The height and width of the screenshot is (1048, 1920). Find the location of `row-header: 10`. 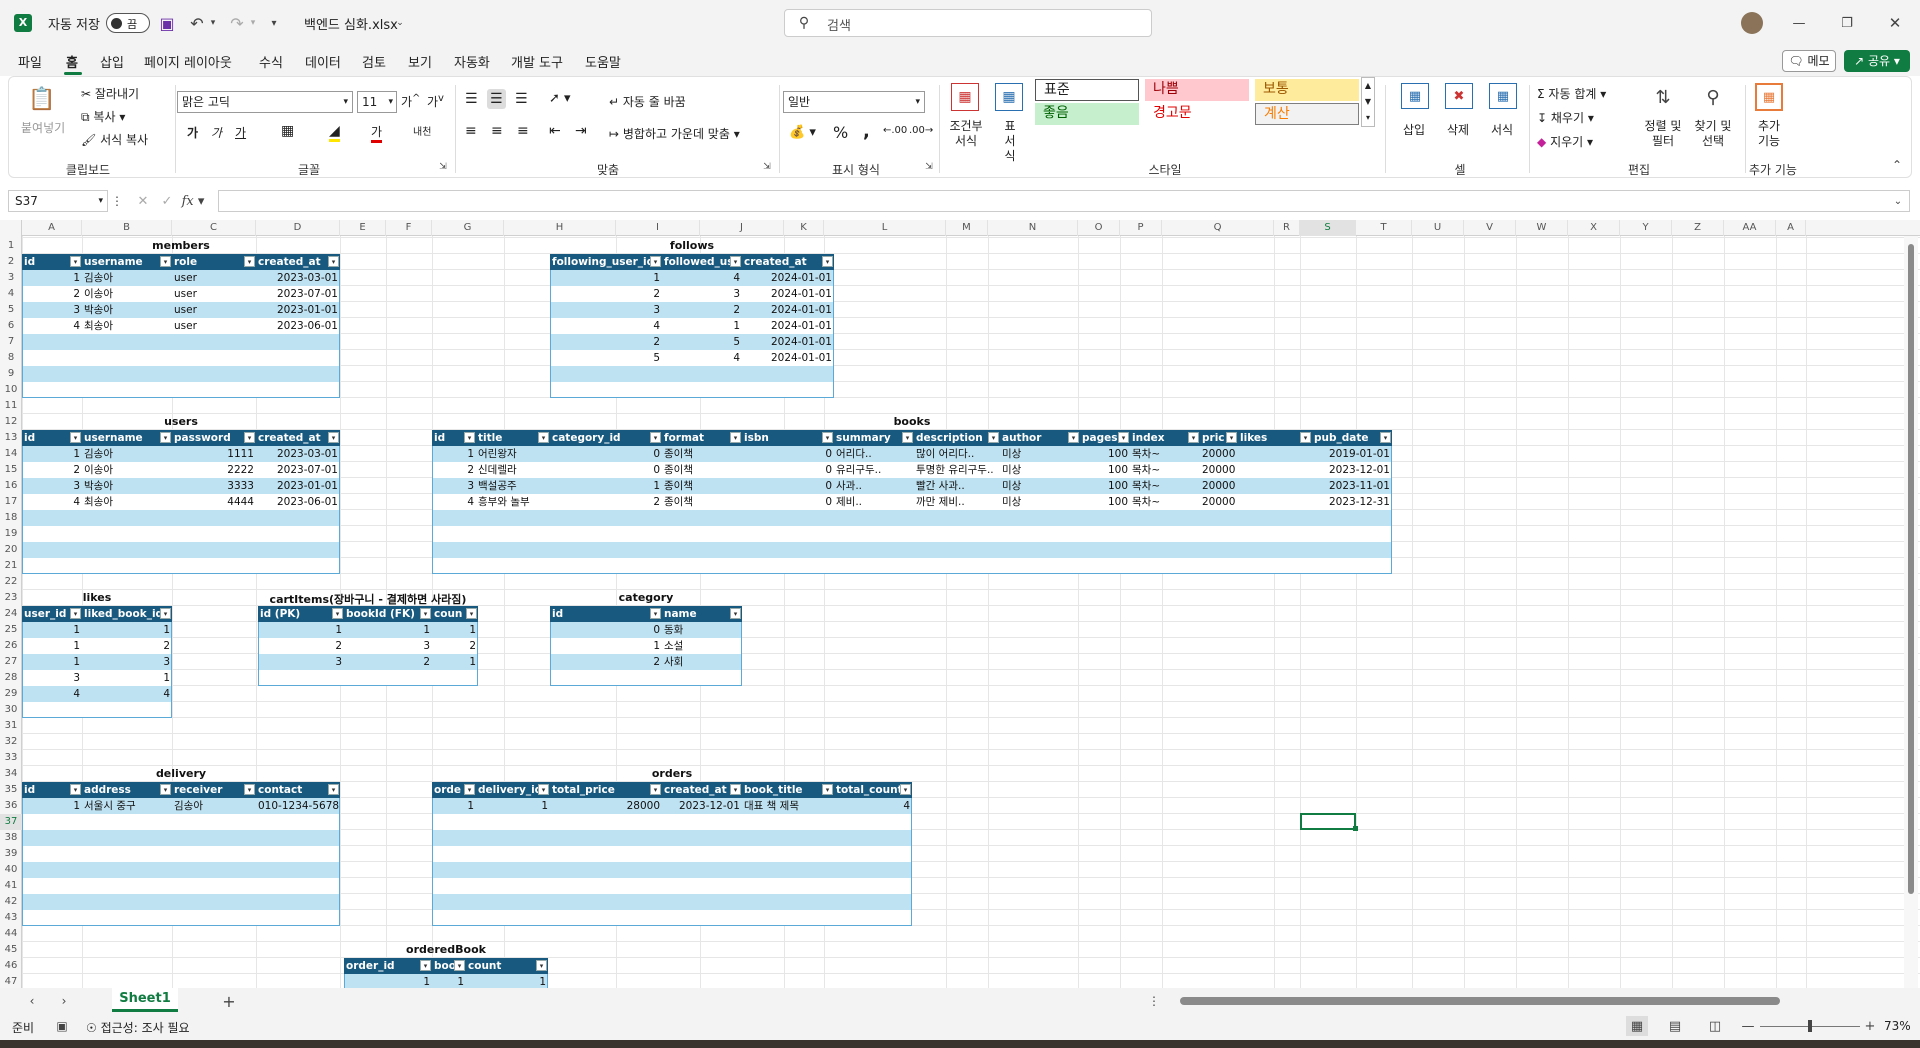

row-header: 10 is located at coordinates (11, 390).